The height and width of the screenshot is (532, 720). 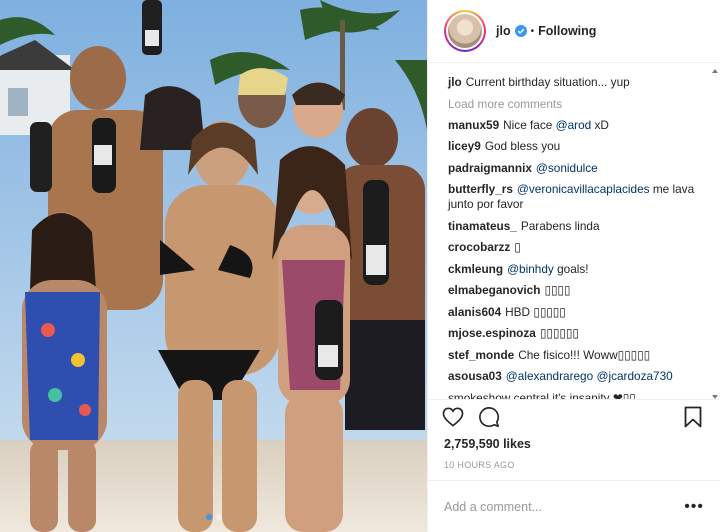 What do you see at coordinates (576, 146) in the screenshot?
I see `comment-item: licey9 God bless you` at bounding box center [576, 146].